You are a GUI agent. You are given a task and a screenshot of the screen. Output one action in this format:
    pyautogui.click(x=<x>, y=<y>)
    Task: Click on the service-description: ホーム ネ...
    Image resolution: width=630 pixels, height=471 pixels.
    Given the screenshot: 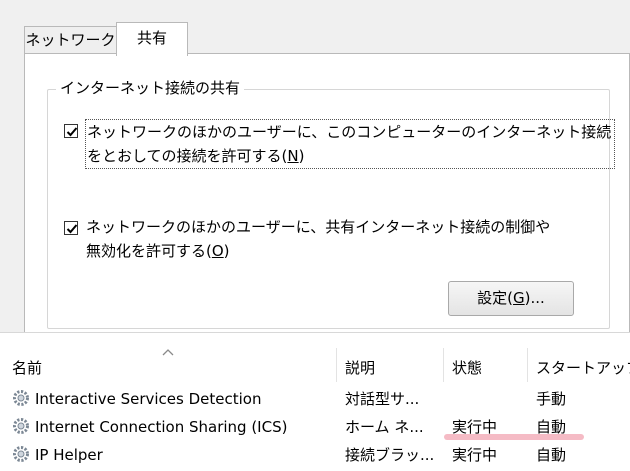 What is the action you would take?
    pyautogui.click(x=384, y=427)
    